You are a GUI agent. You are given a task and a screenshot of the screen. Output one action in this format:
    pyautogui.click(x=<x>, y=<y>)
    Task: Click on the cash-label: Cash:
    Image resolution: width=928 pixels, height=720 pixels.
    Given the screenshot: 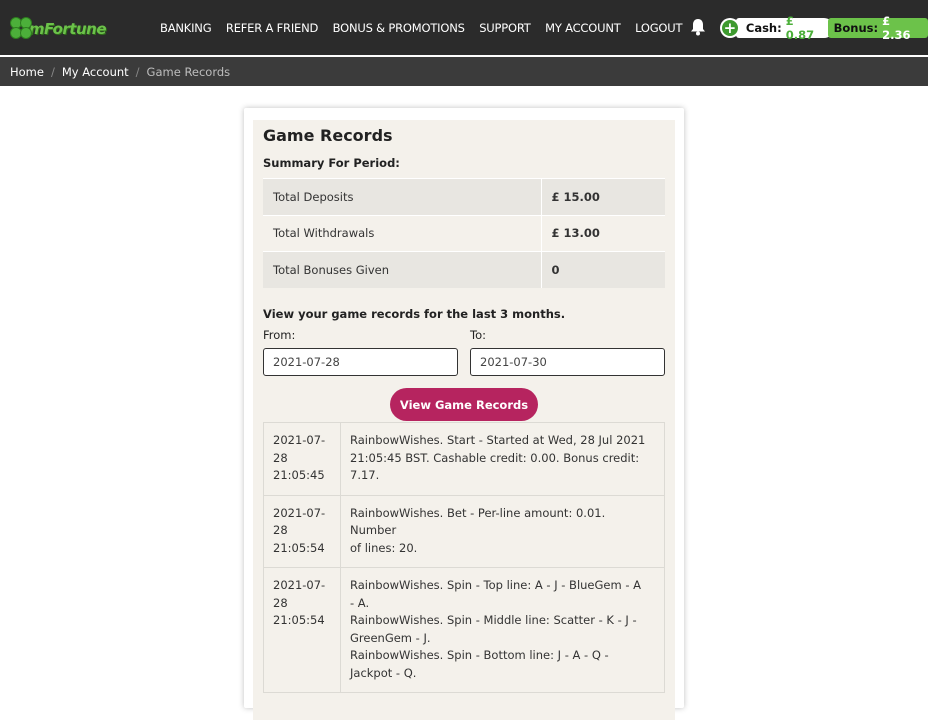 What is the action you would take?
    pyautogui.click(x=763, y=28)
    